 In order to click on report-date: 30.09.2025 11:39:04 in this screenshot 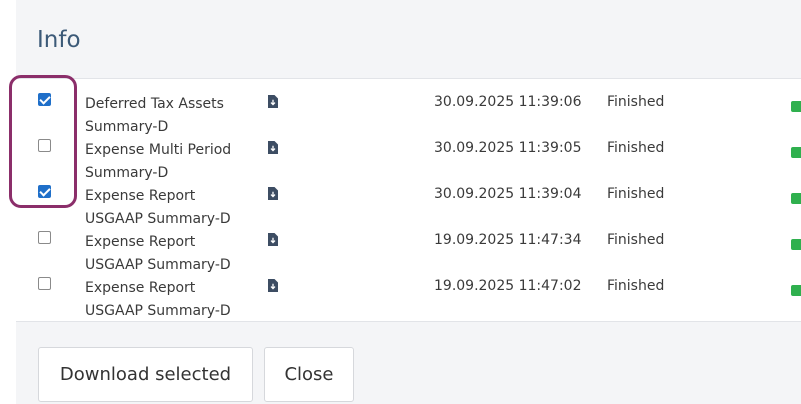, I will do `click(508, 194)`.